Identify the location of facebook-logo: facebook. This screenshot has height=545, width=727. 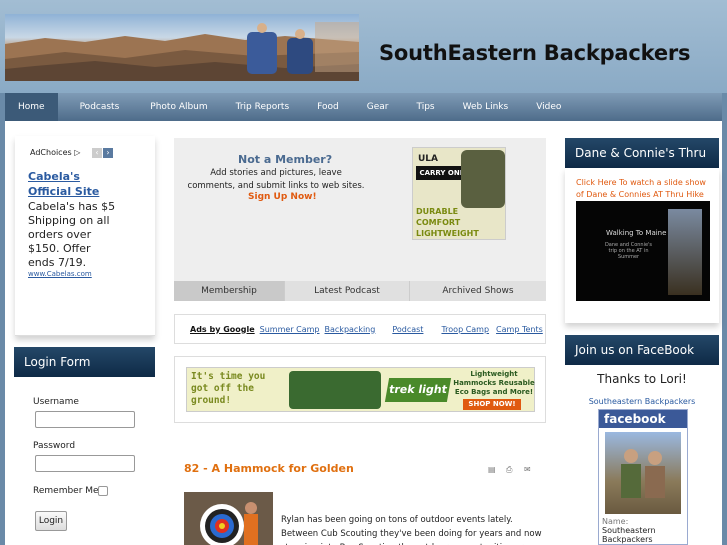
(643, 419).